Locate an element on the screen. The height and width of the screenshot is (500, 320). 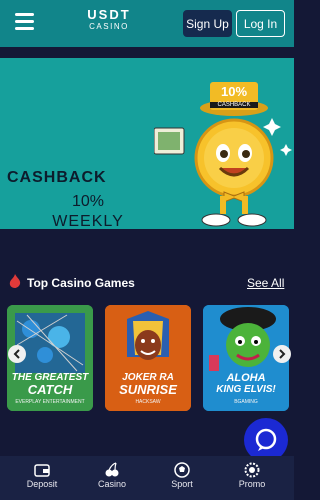
game-card-joker-ra-sunrise: JOKER RA SUNRISE HACKSAW is located at coordinates (148, 358).